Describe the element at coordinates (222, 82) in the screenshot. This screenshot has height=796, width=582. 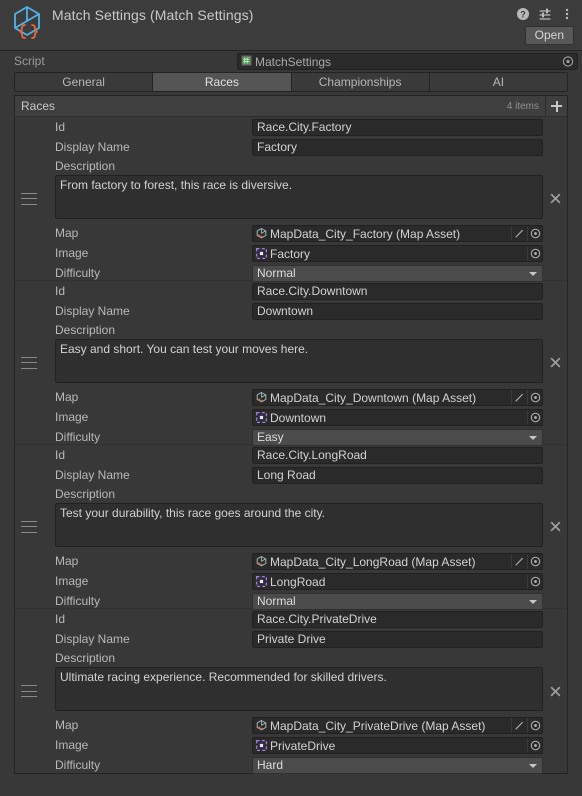
I see `tab-races: Races` at that location.